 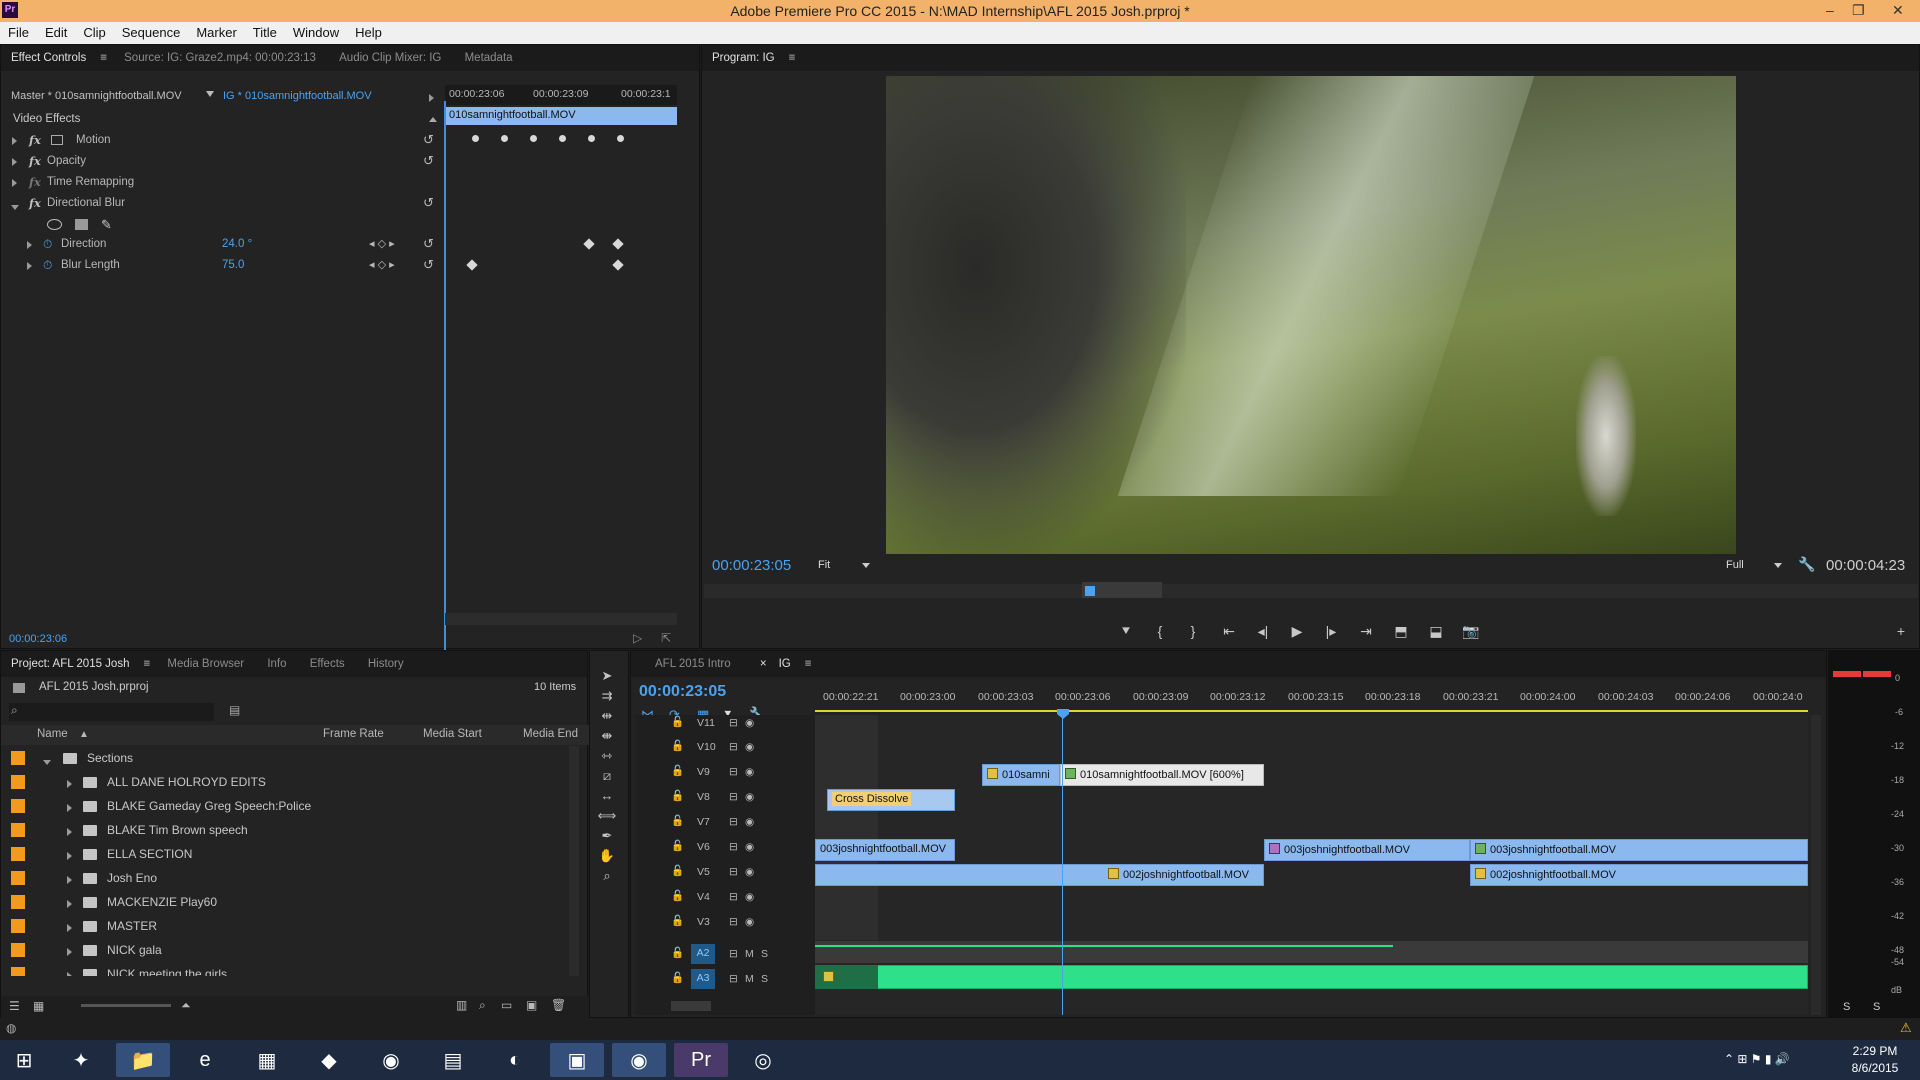 What do you see at coordinates (1311, 591) in the screenshot?
I see `program-scrubber` at bounding box center [1311, 591].